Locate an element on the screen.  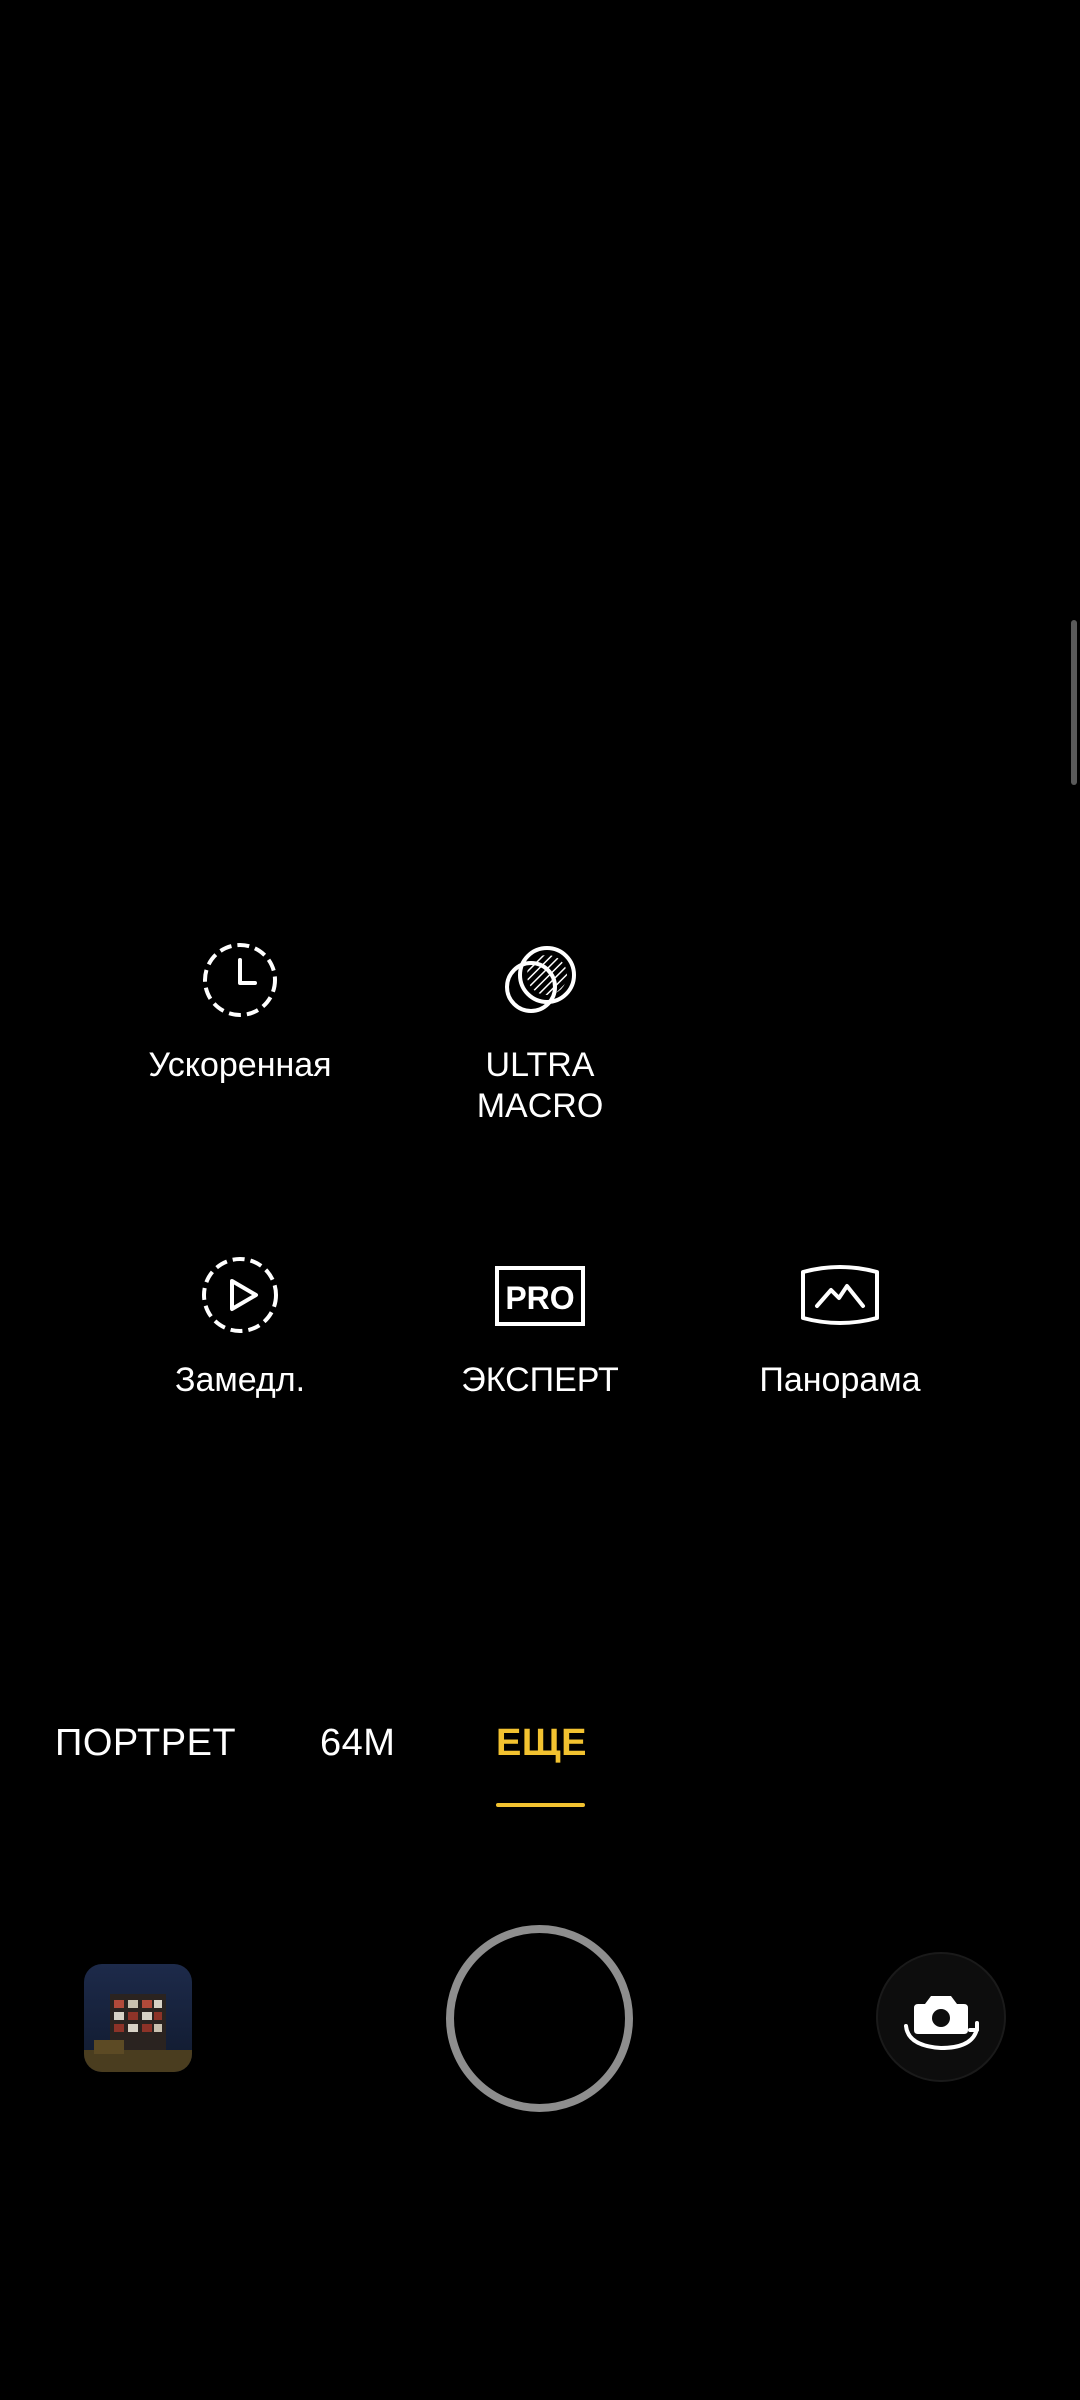
mode-label-slow-motion: Замедл. is located at coordinates (240, 1380).